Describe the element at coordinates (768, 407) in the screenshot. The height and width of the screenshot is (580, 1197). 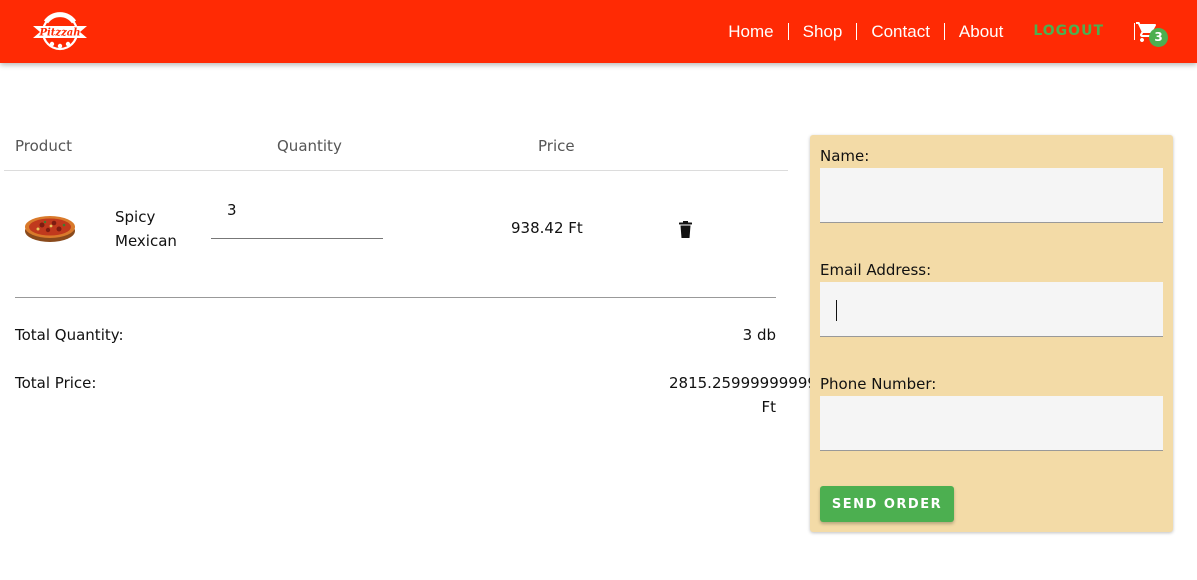
I see `total-price-unit: Ft` at that location.